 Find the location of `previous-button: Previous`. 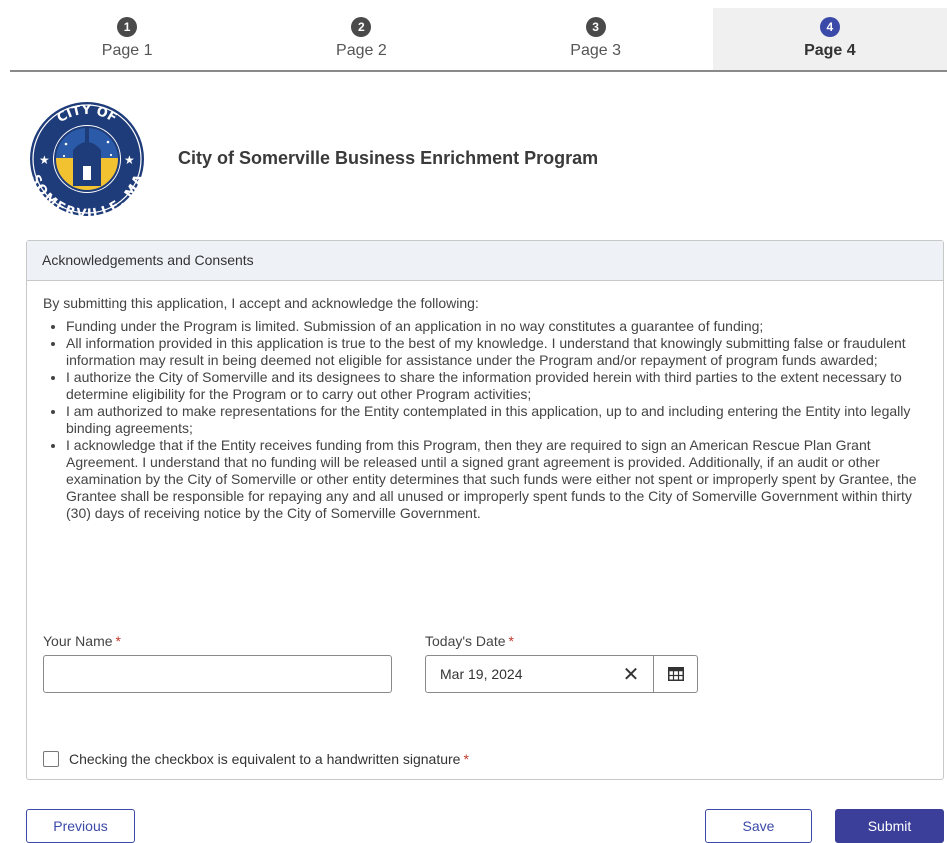

previous-button: Previous is located at coordinates (80, 826).